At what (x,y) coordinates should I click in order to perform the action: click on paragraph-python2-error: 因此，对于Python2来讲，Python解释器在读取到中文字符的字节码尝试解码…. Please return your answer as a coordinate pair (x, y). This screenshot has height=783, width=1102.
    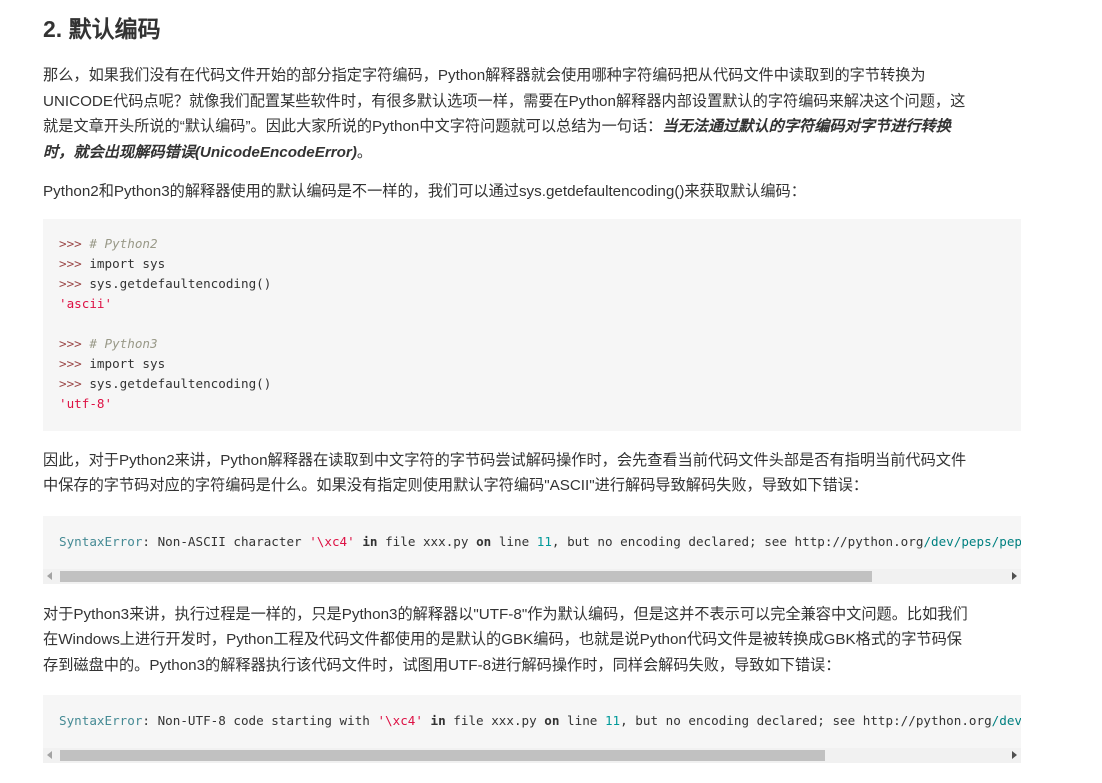
    Looking at the image, I should click on (505, 473).